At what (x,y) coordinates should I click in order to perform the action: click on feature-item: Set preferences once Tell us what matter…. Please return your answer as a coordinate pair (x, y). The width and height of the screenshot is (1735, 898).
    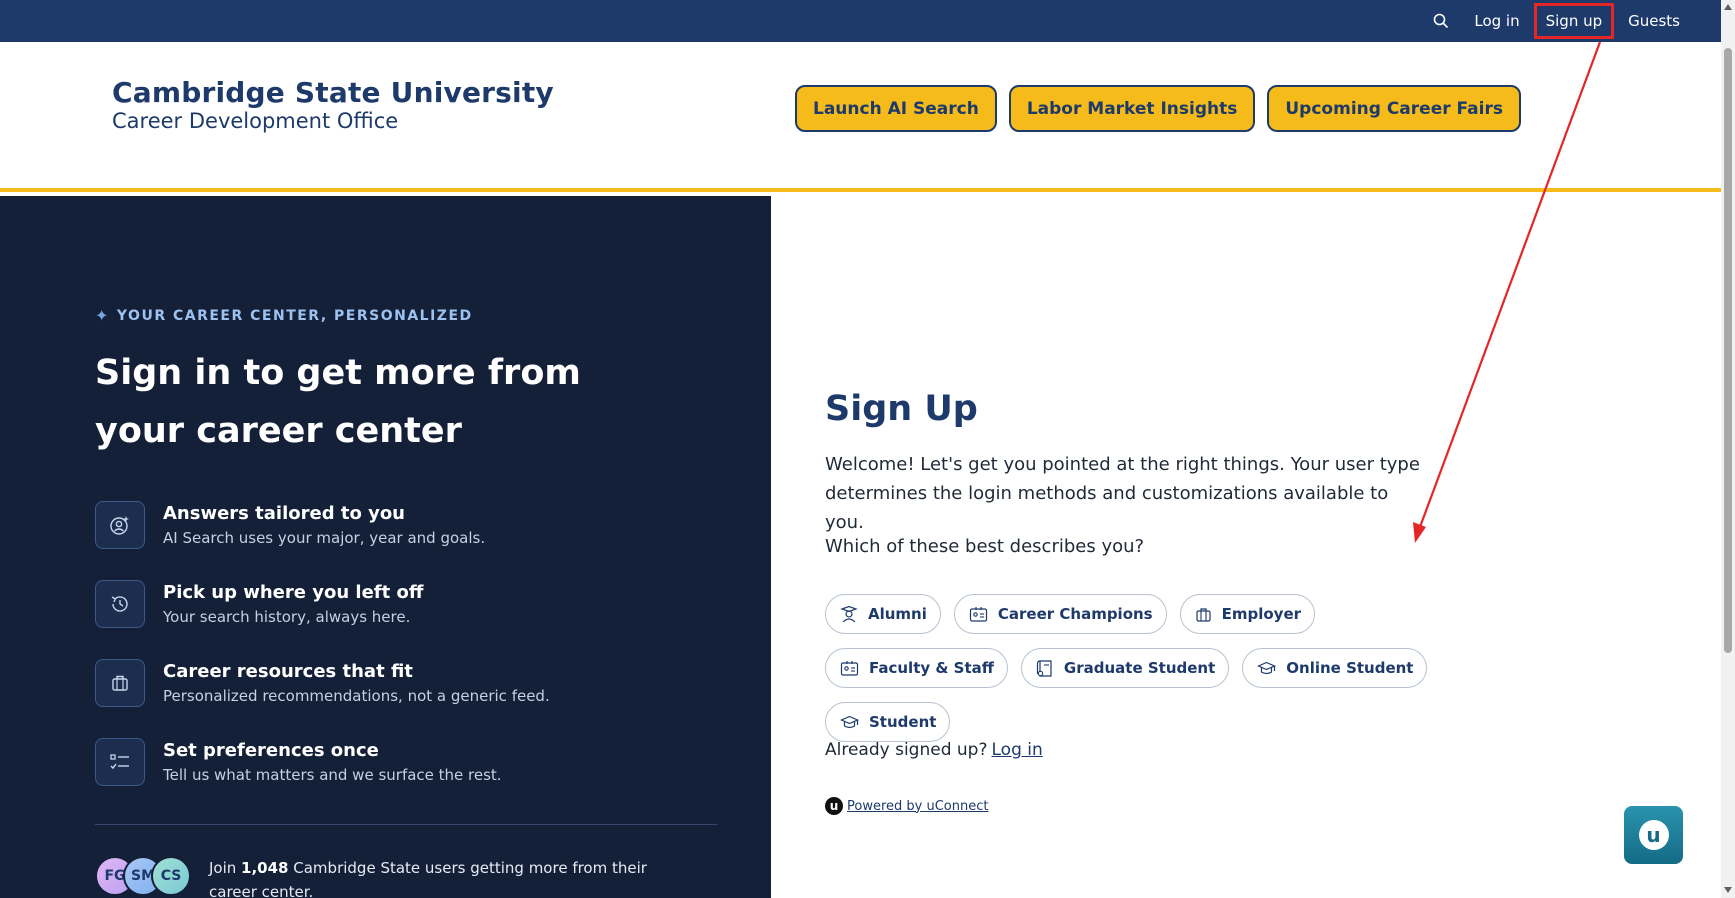
    Looking at the image, I should click on (405, 777).